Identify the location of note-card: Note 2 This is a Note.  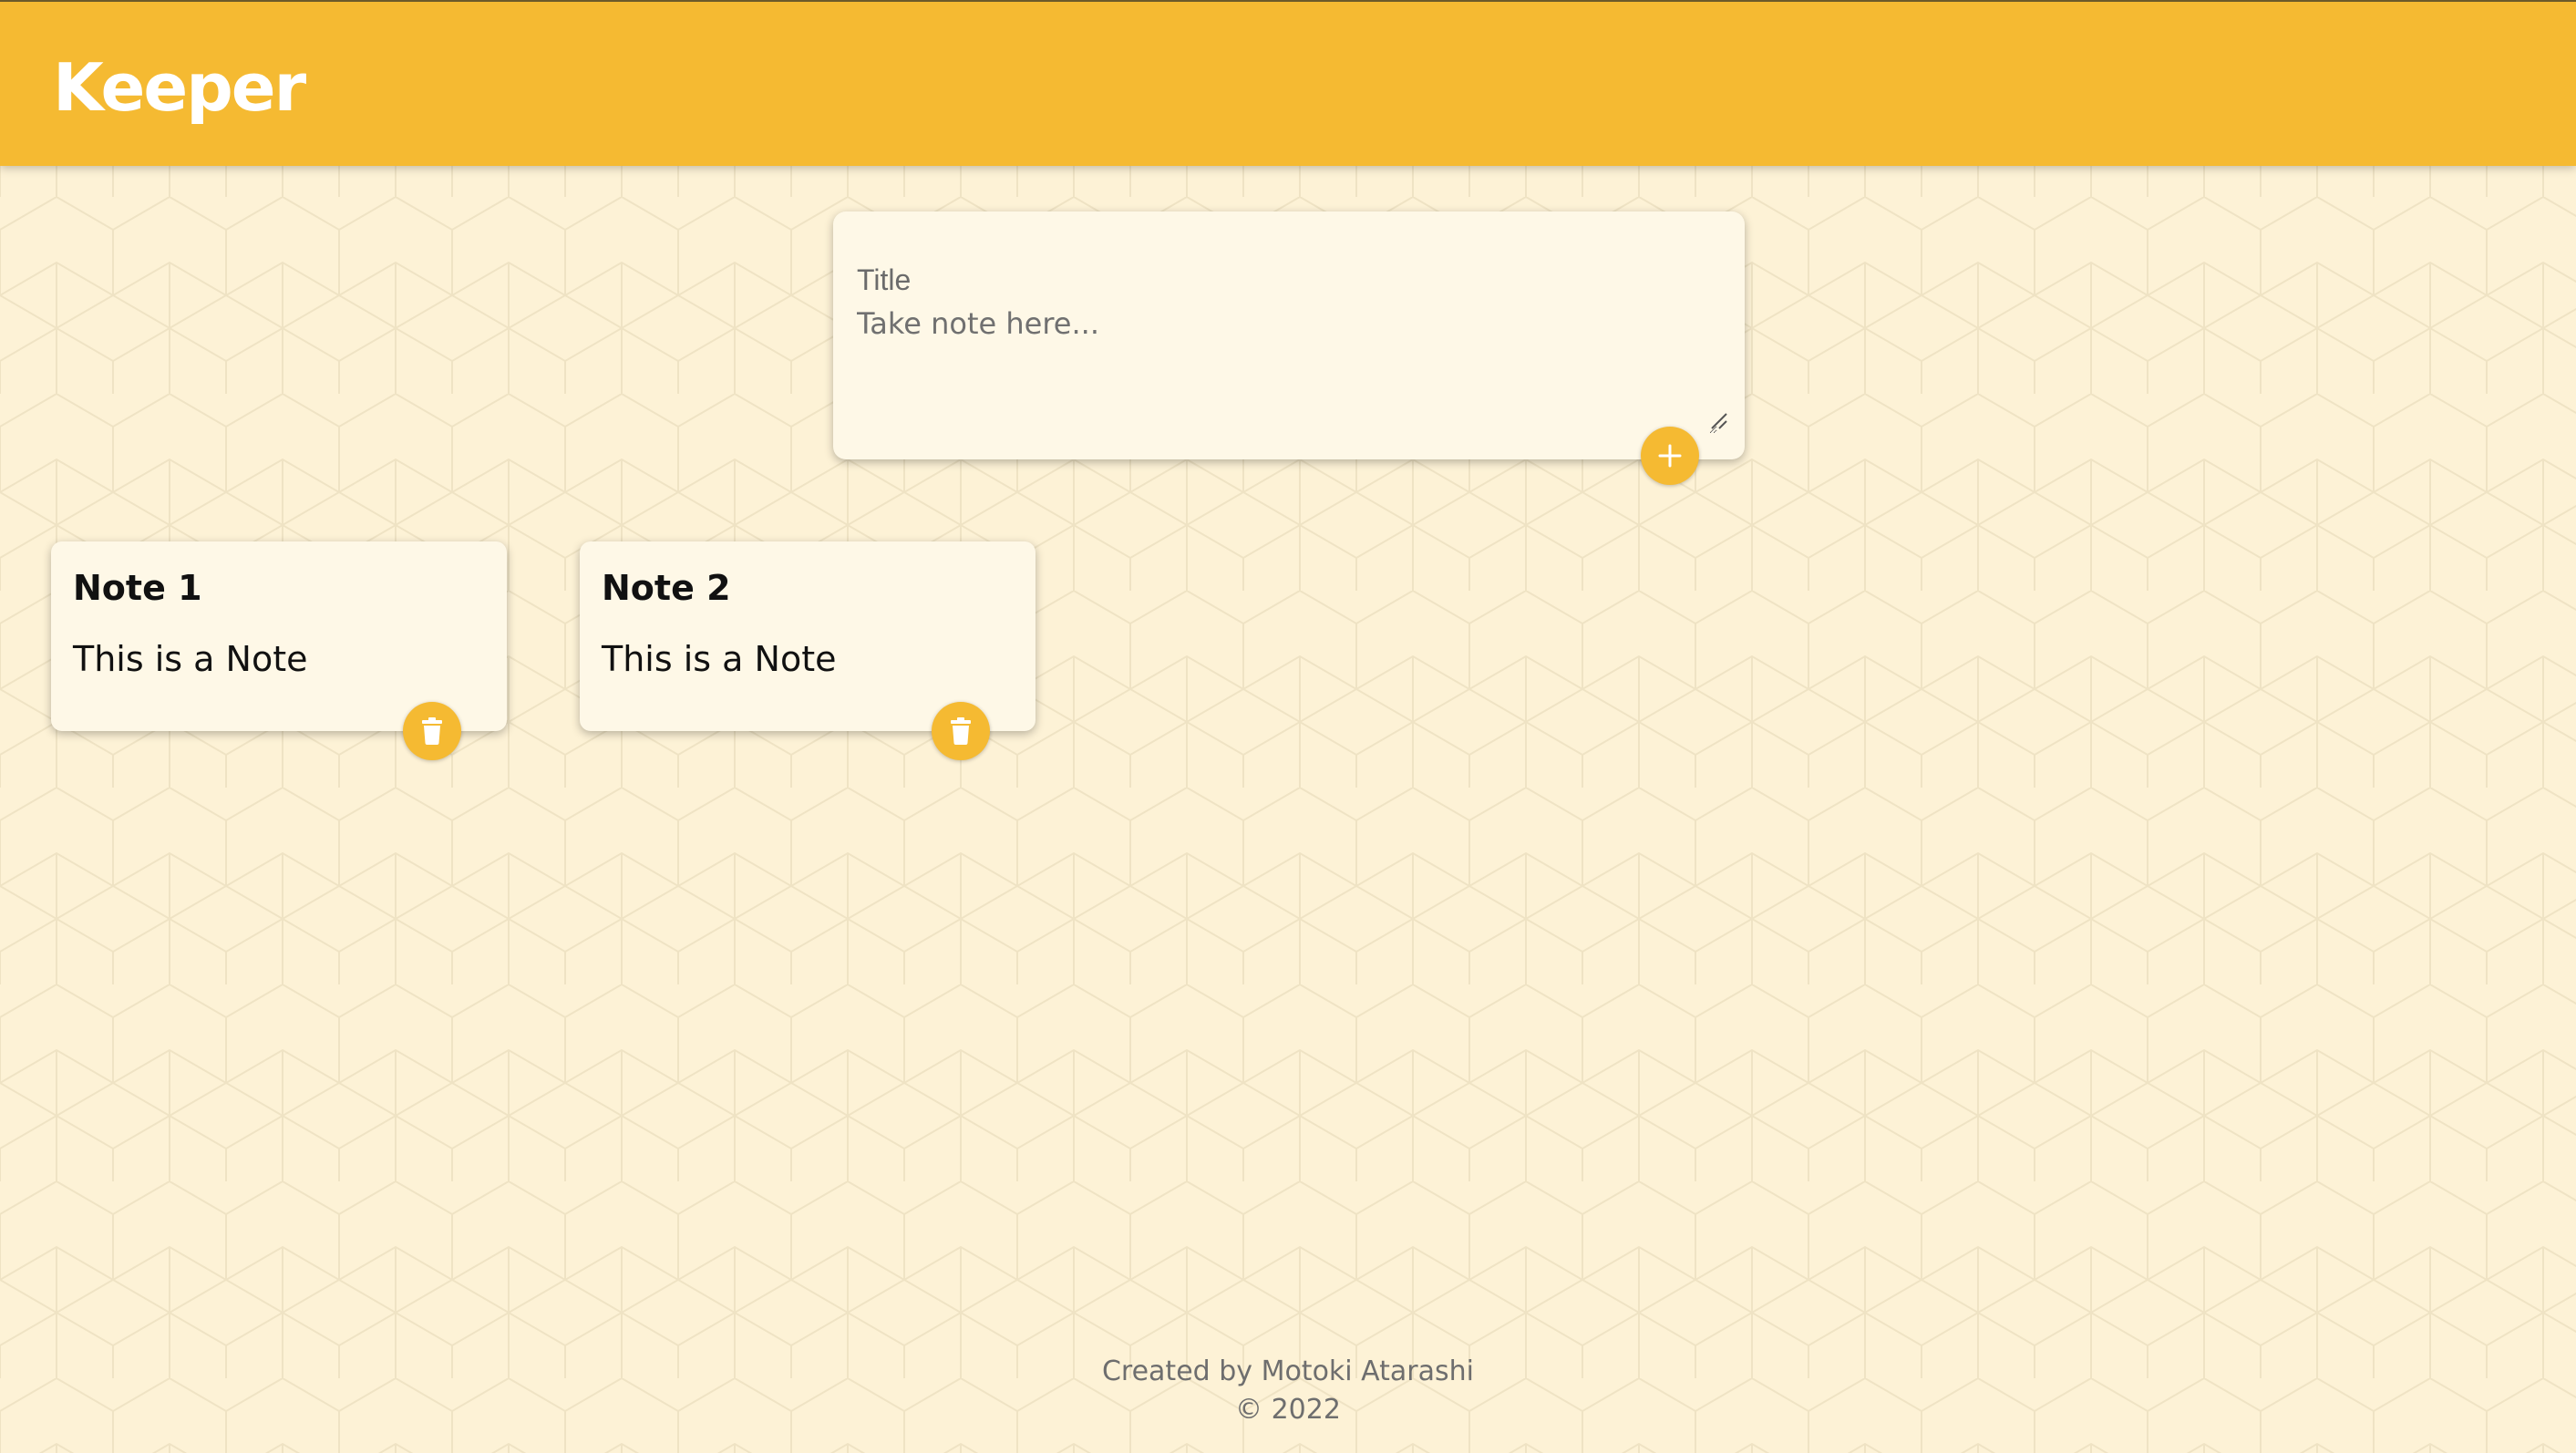
(808, 650).